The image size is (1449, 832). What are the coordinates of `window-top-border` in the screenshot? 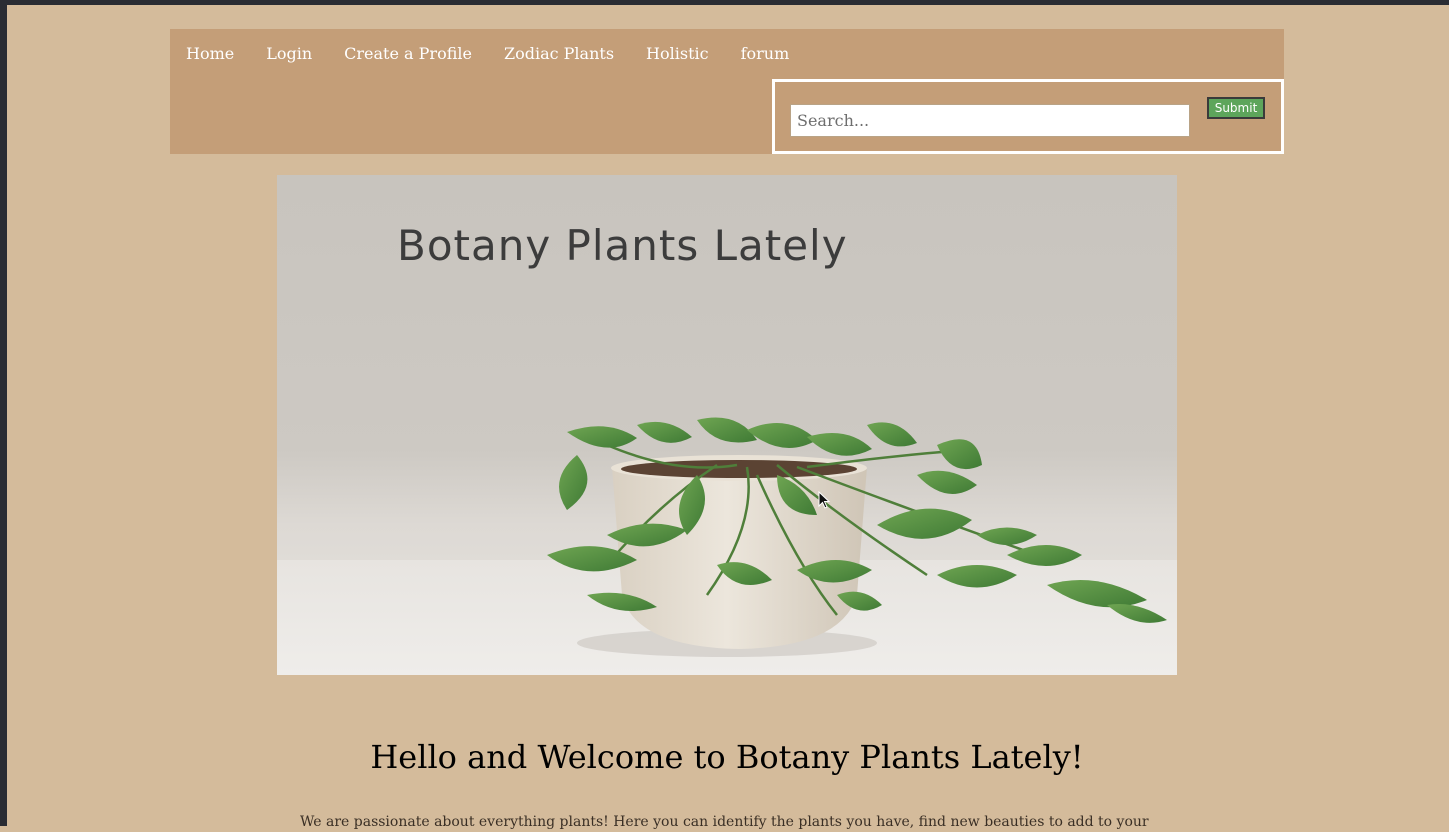 It's located at (724, 2).